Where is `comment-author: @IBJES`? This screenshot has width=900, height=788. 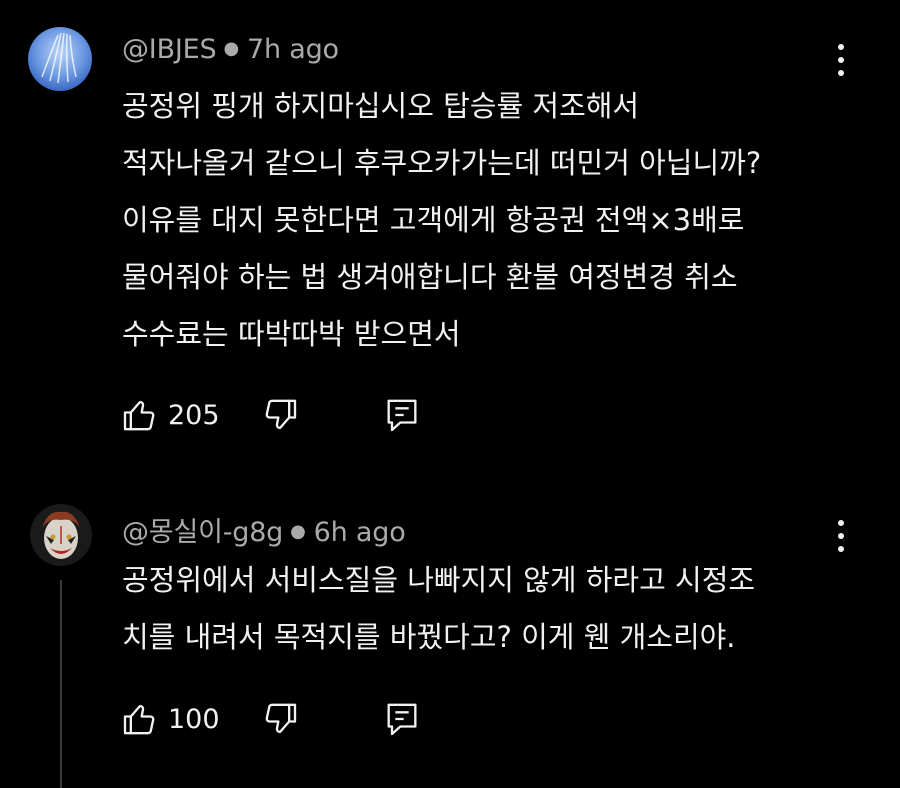 comment-author: @IBJES is located at coordinates (169, 49).